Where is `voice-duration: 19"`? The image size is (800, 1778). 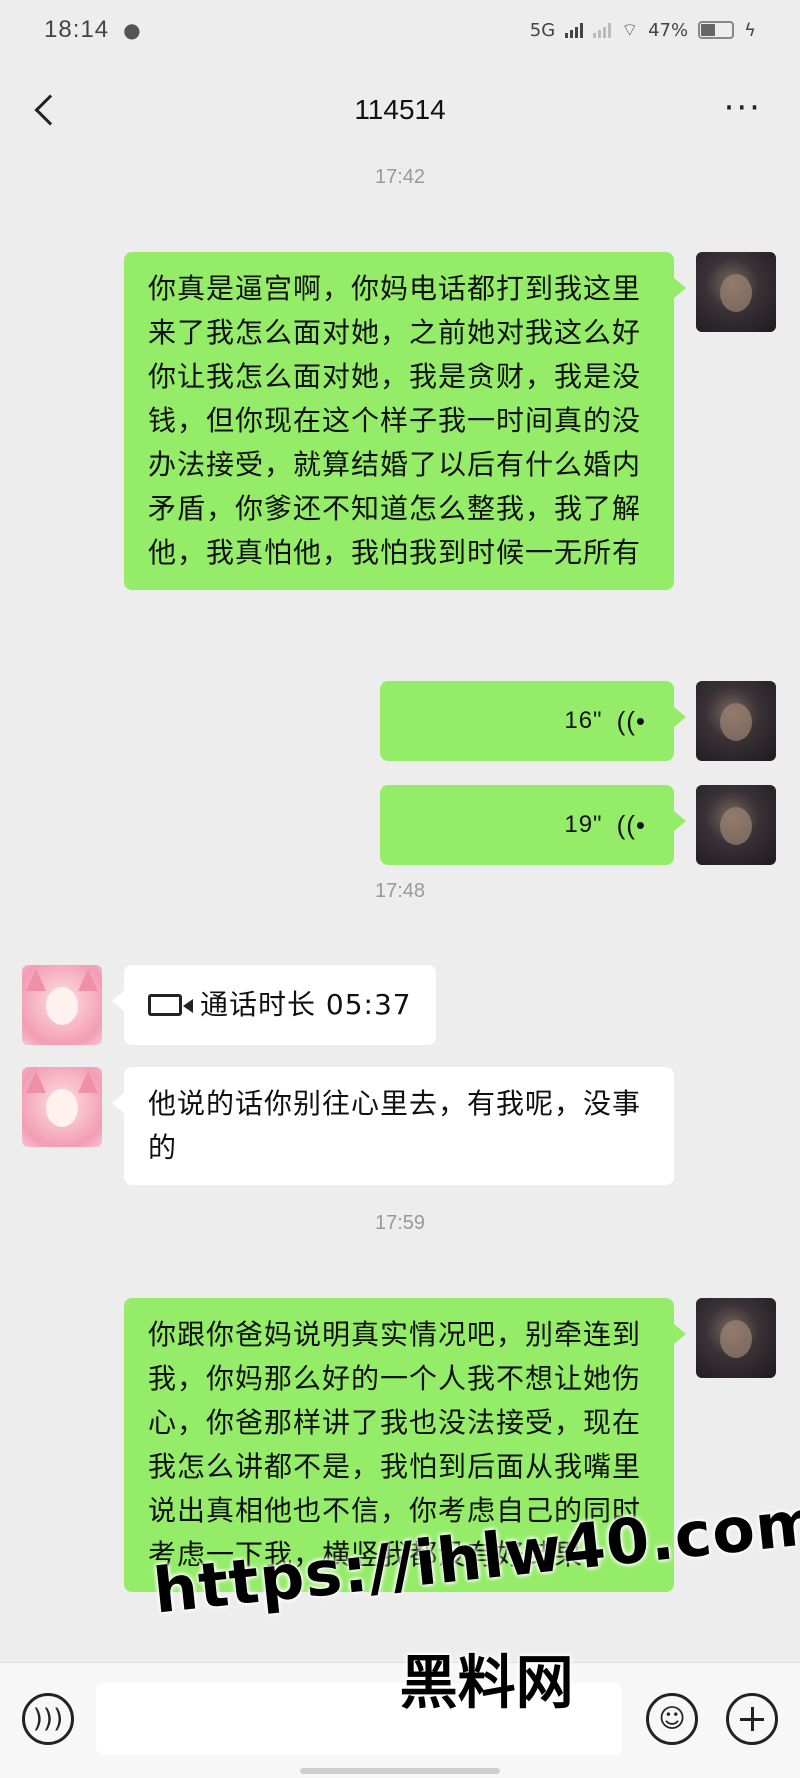 voice-duration: 19" is located at coordinates (583, 824).